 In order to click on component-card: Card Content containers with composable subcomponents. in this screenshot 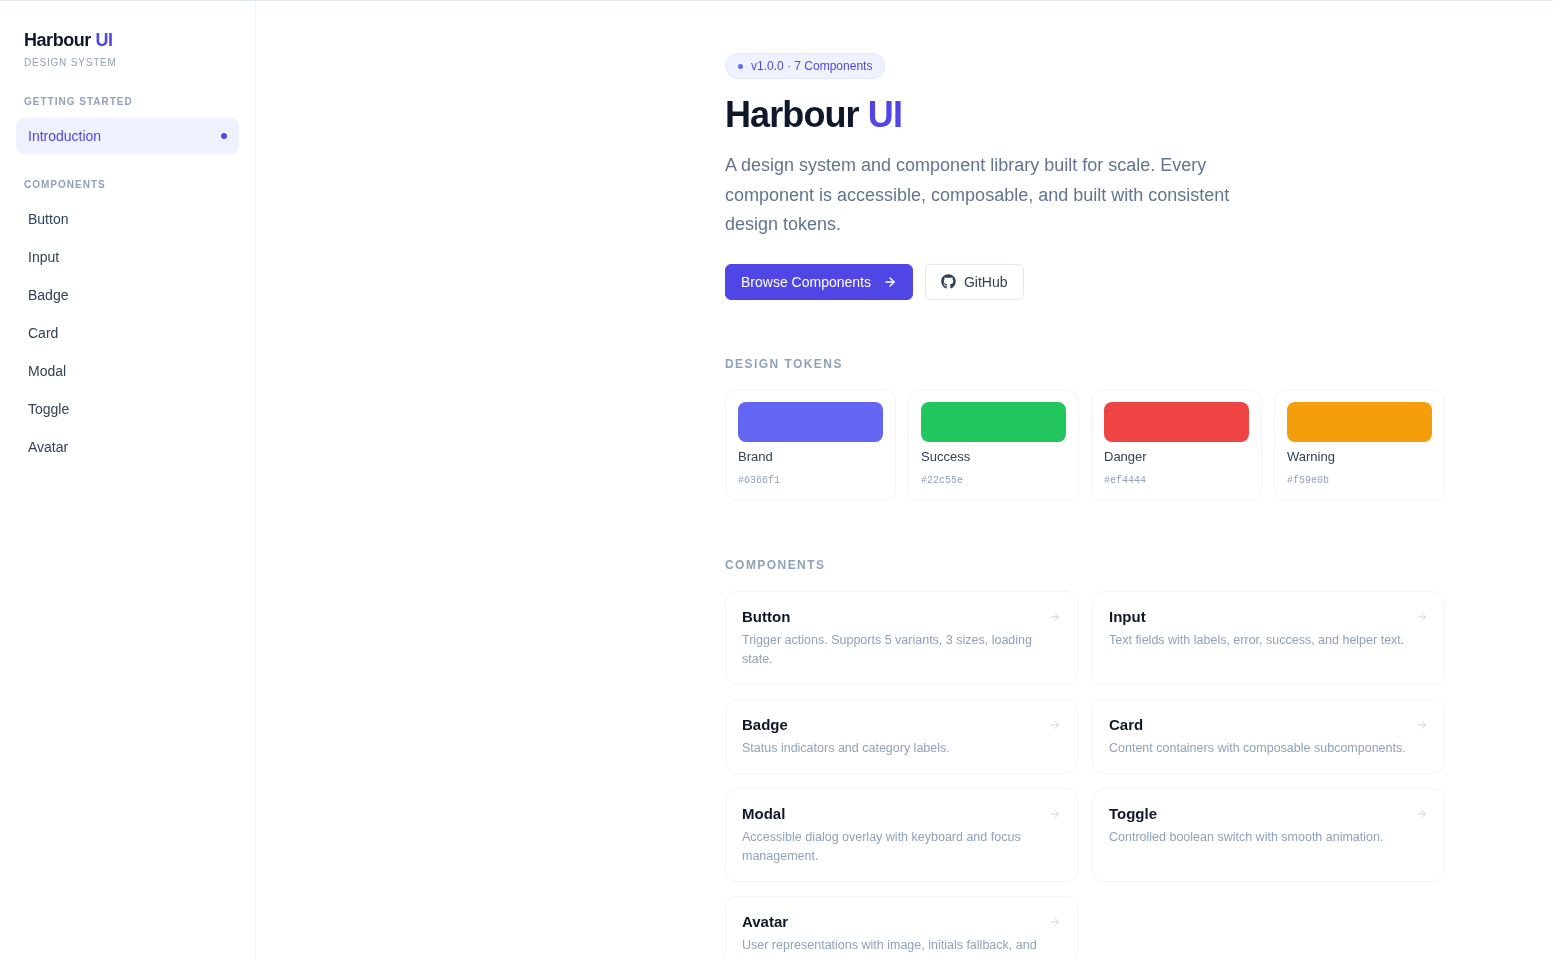, I will do `click(1268, 736)`.